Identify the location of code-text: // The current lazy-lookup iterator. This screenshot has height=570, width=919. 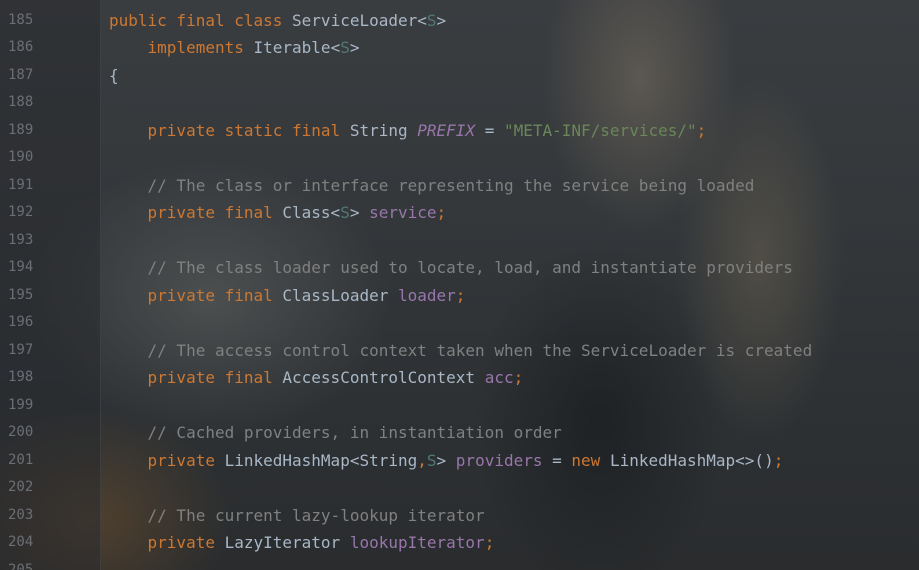
(297, 516).